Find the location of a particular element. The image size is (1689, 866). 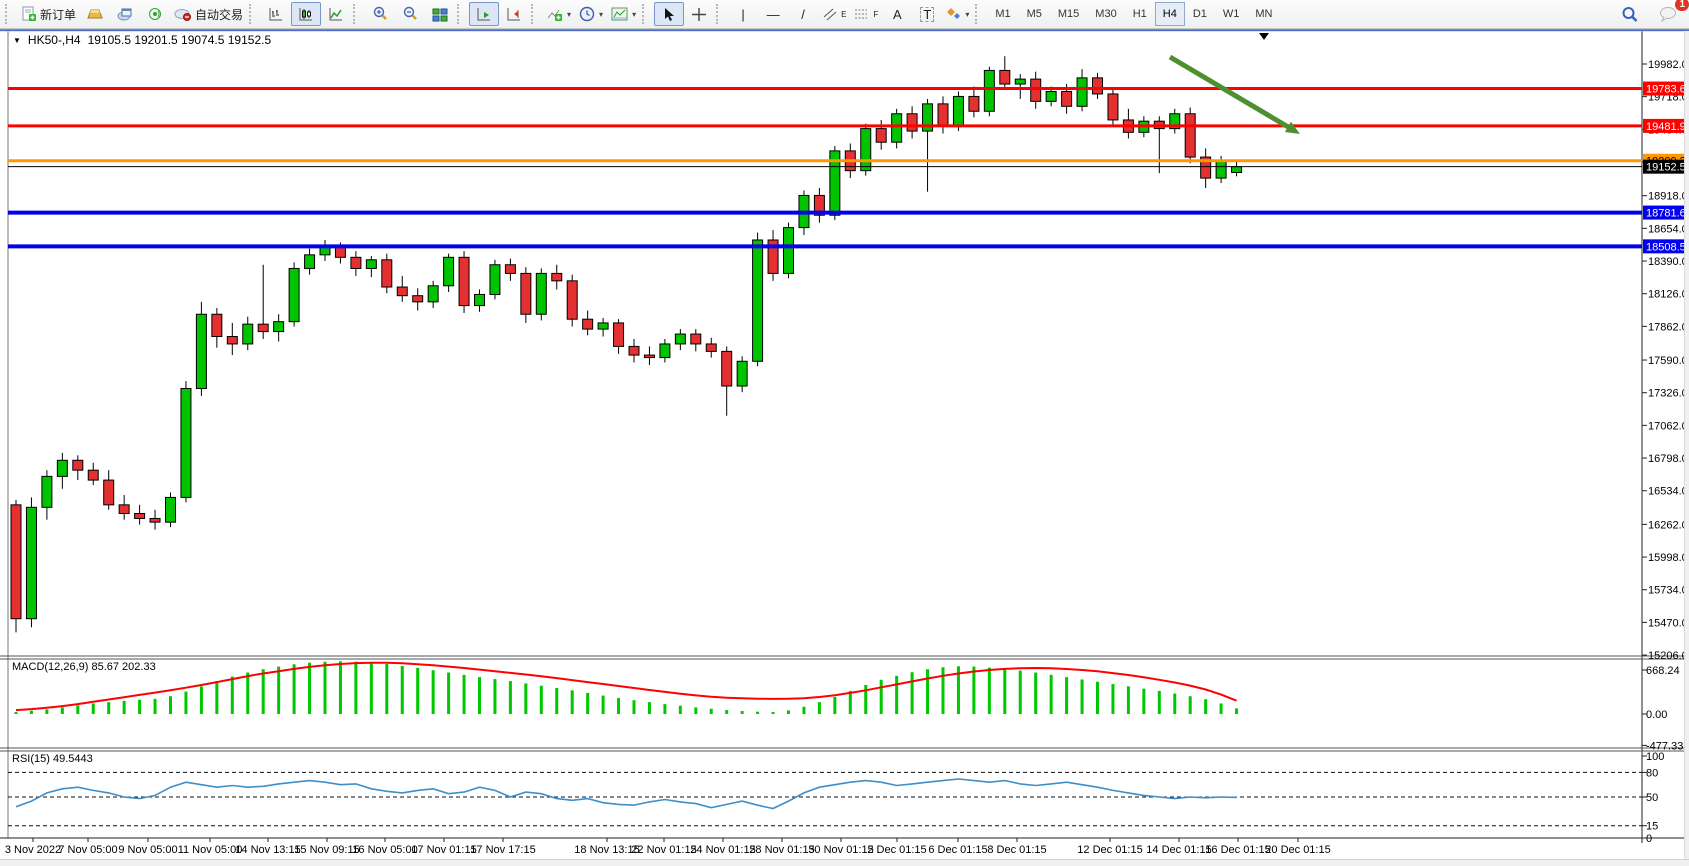

horizontal-line-icon: — is located at coordinates (773, 14).